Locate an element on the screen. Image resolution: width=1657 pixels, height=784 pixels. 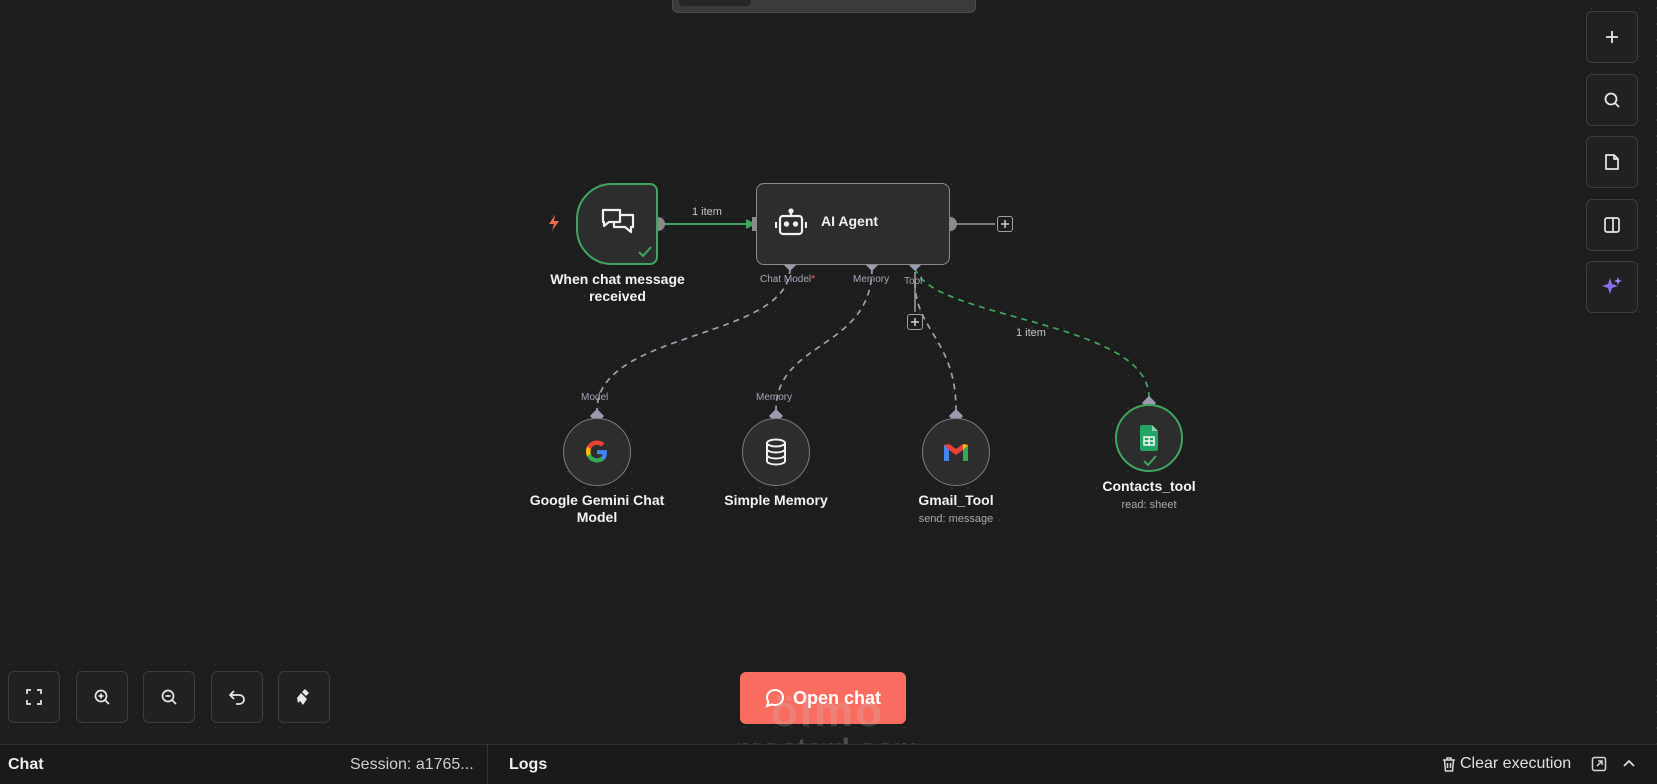
edge-label-trigger: 1 item is located at coordinates (707, 212).